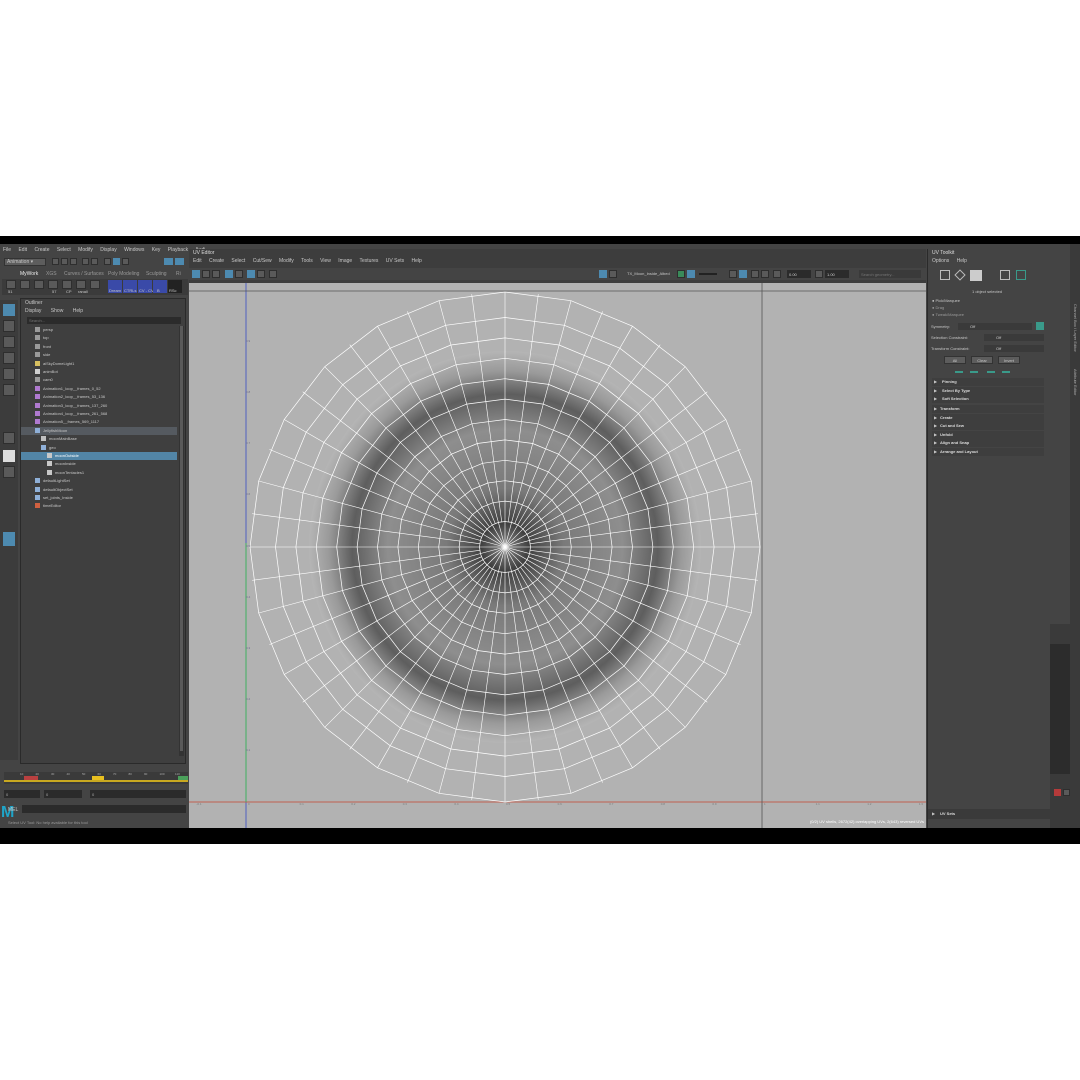 This screenshot has height=1080, width=1080. What do you see at coordinates (1021, 275) in the screenshot?
I see `face-mode-icon` at bounding box center [1021, 275].